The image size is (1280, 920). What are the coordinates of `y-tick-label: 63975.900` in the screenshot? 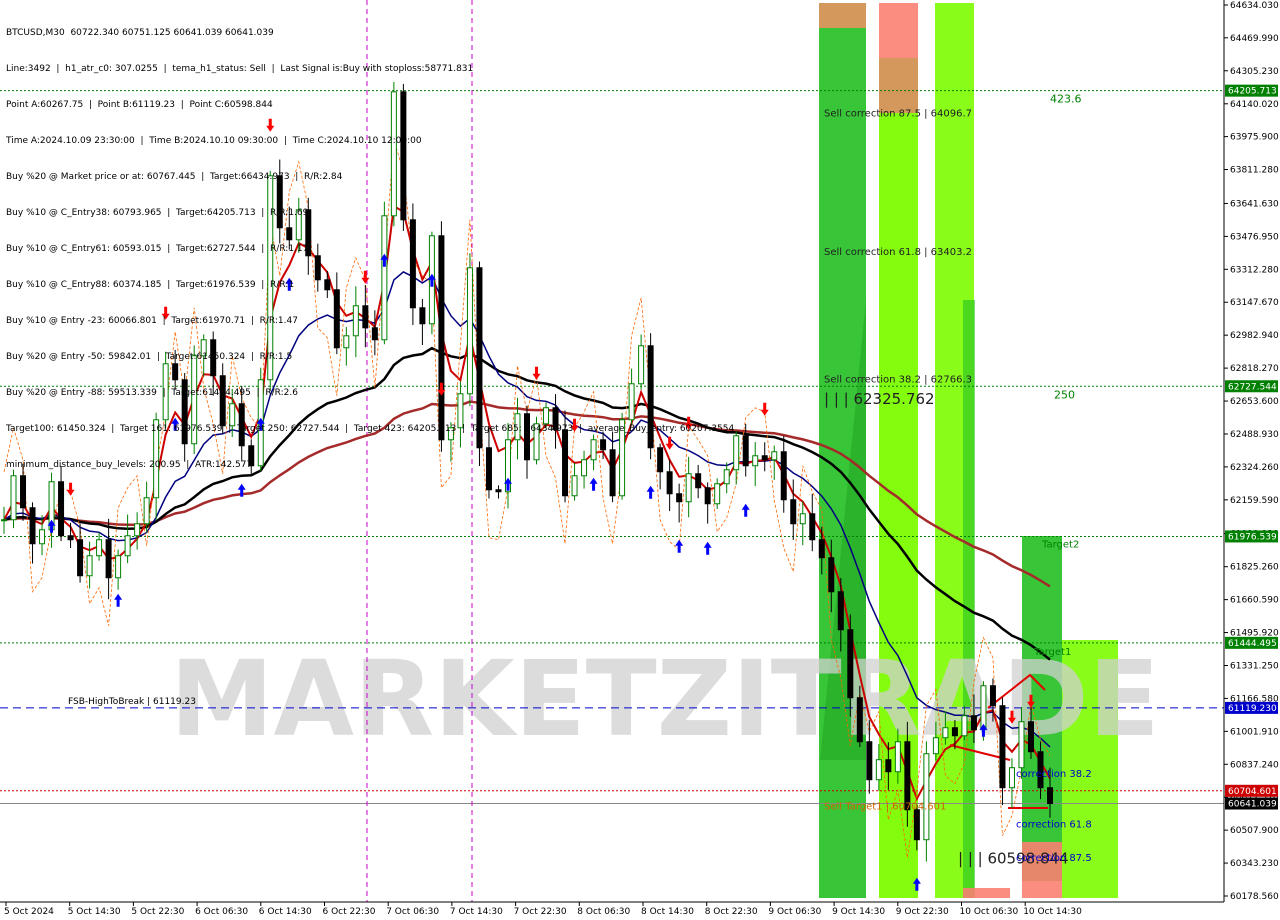 It's located at (1254, 138).